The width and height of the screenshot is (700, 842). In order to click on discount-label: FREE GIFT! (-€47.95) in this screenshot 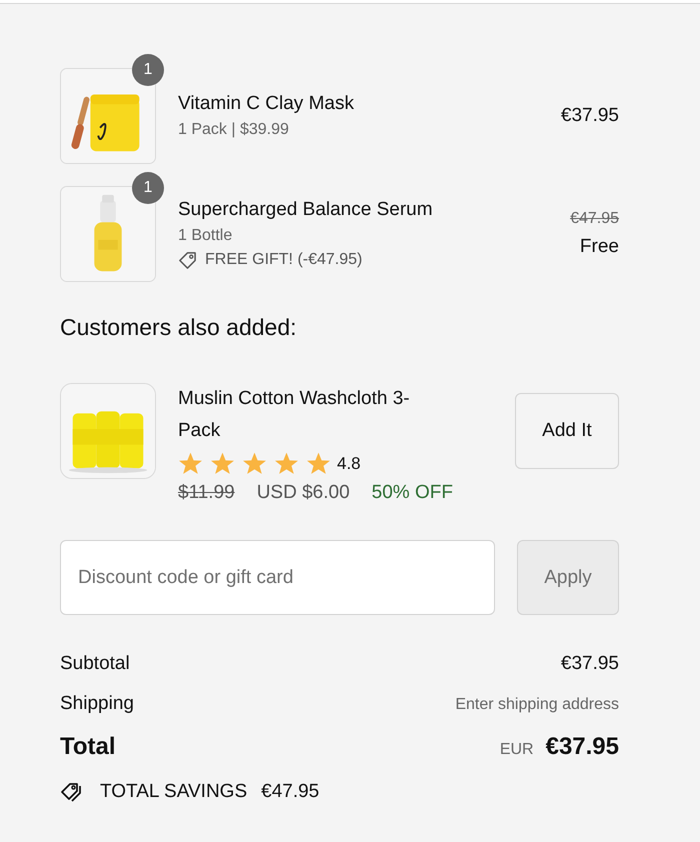, I will do `click(283, 260)`.